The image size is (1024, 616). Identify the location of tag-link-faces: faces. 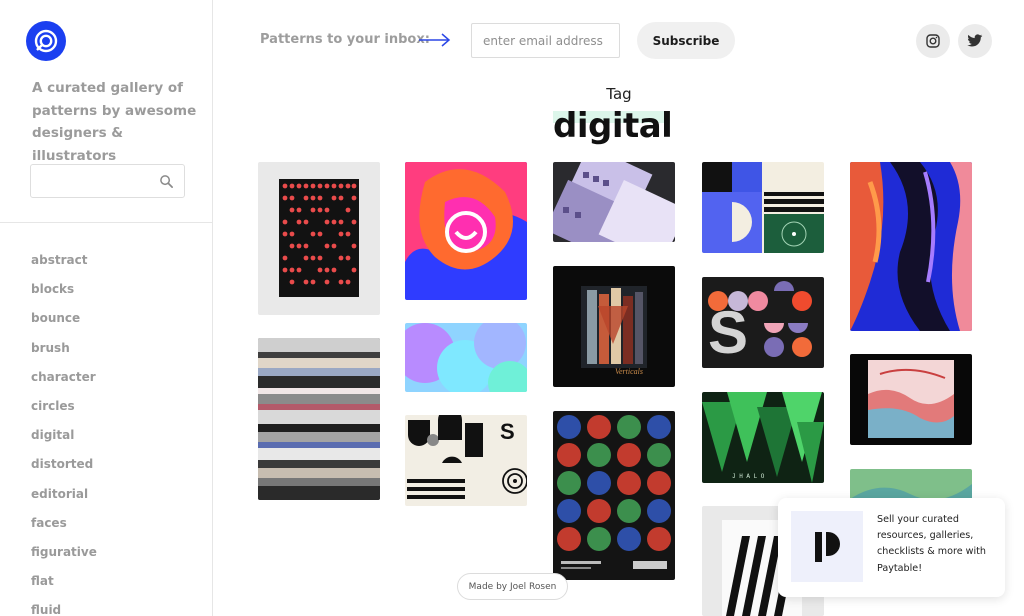
(64, 528).